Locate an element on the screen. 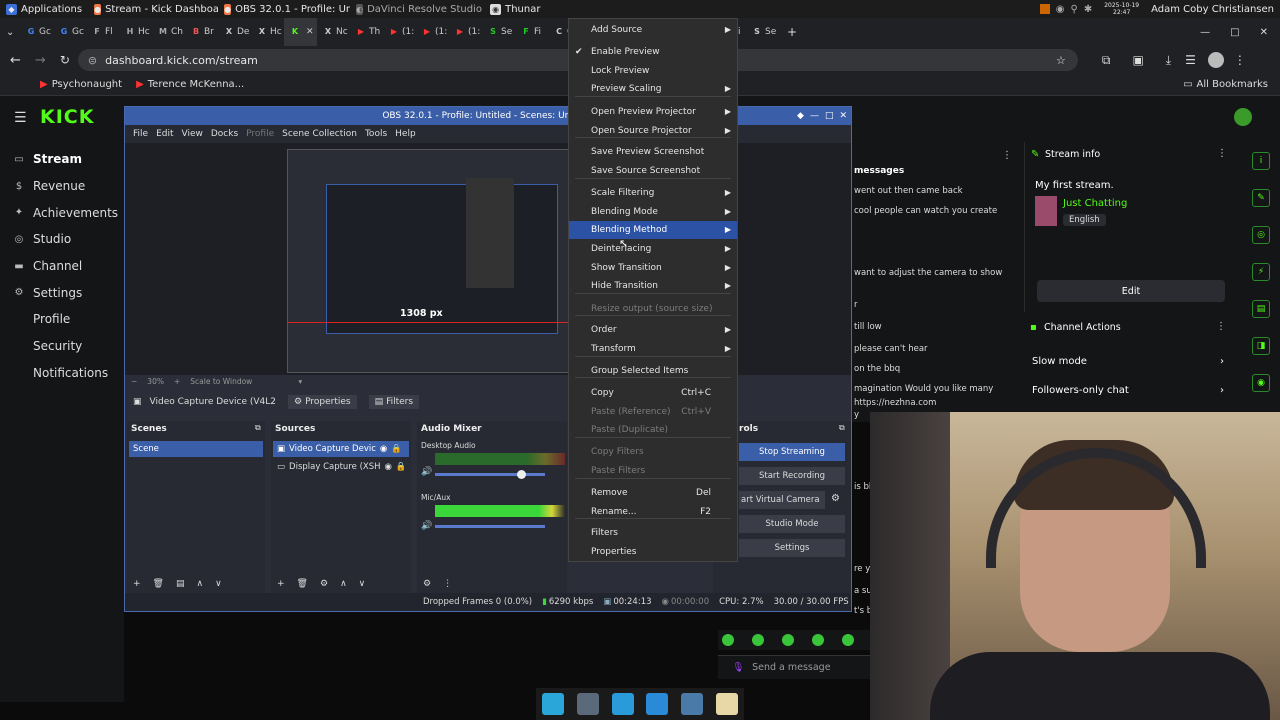  move-down-icon: ∨ is located at coordinates (362, 584).